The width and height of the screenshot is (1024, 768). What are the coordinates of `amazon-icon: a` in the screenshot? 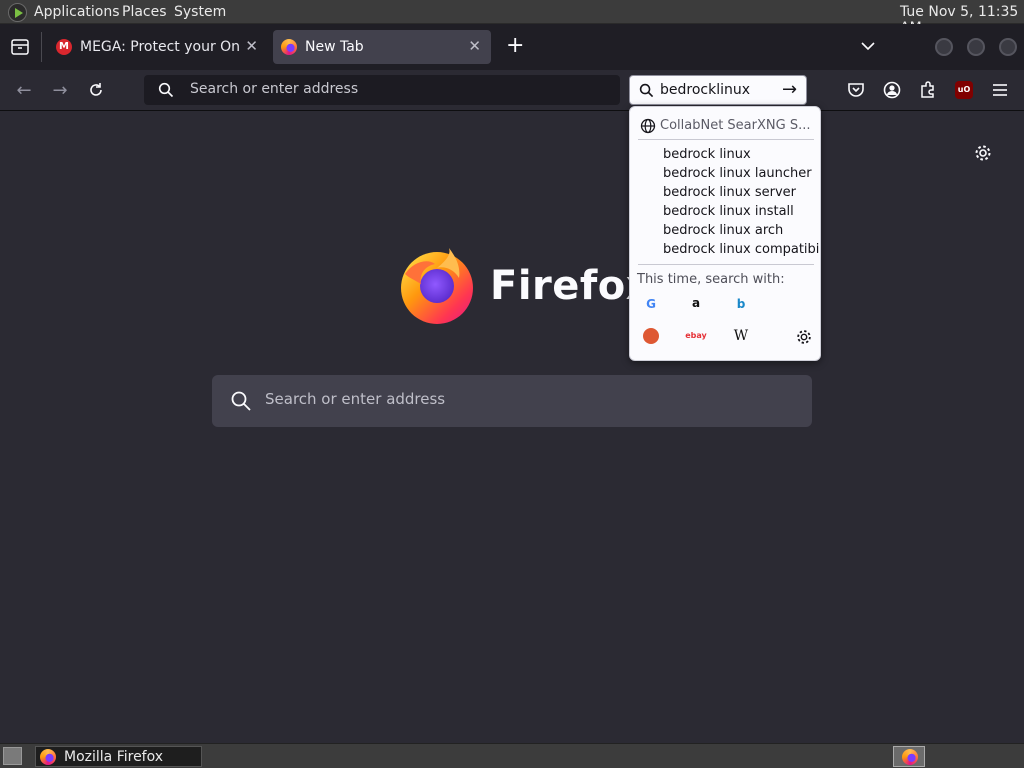 It's located at (696, 303).